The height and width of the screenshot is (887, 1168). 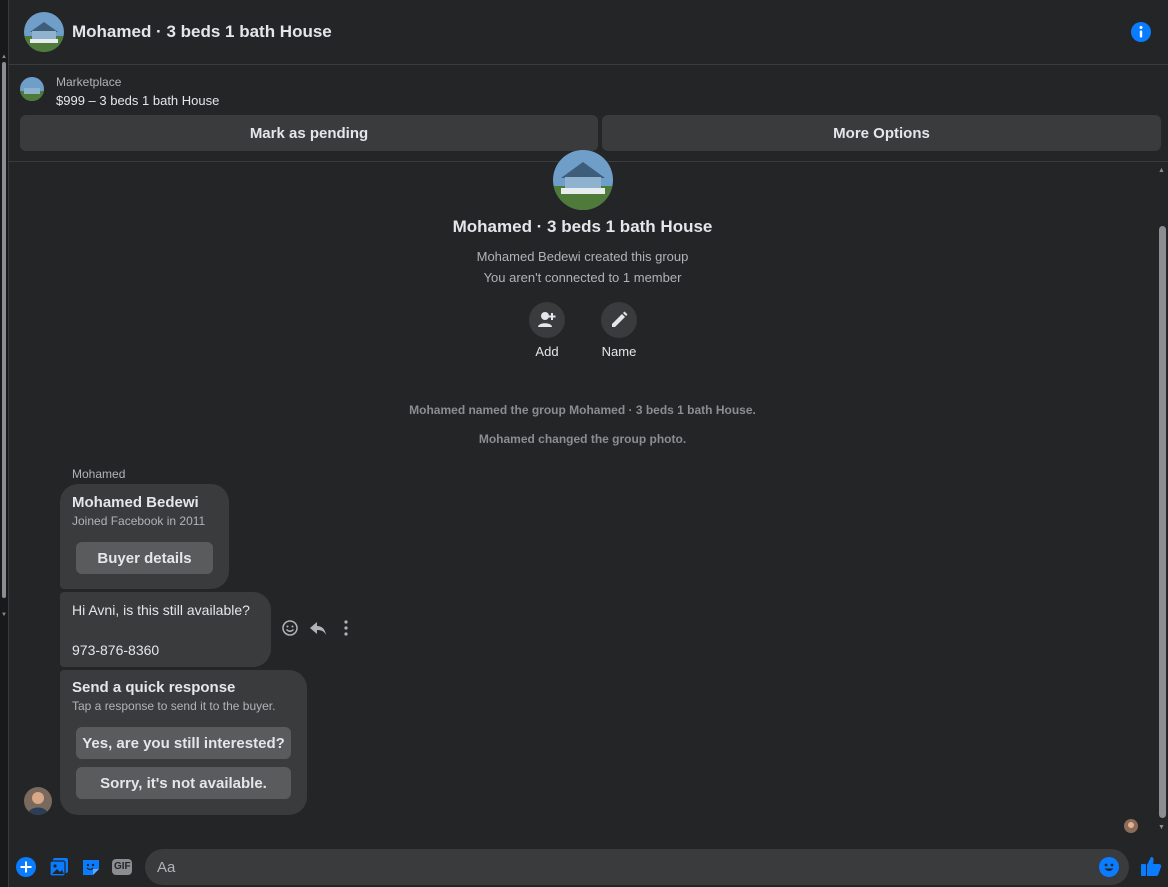 What do you see at coordinates (582, 256) in the screenshot?
I see `group-created-note: Mohamed Bedewi created this group` at bounding box center [582, 256].